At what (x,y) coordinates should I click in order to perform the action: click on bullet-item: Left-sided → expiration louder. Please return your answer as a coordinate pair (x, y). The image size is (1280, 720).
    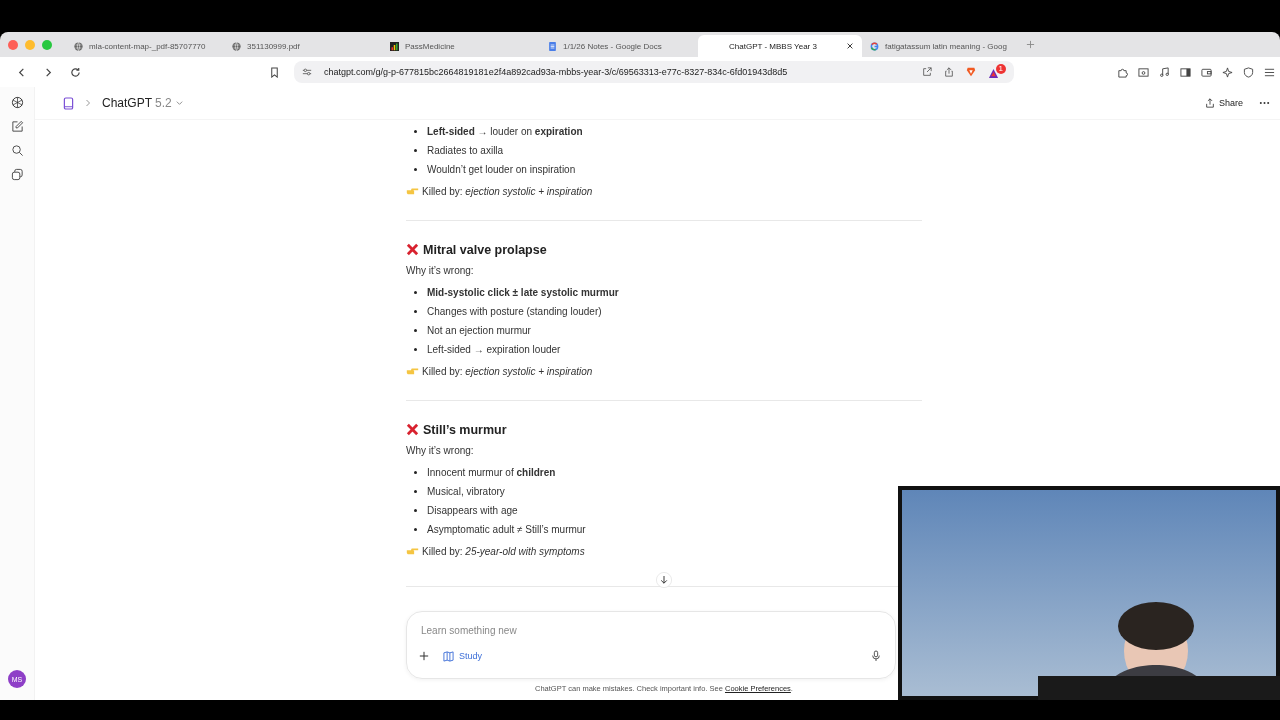
    Looking at the image, I should click on (483, 349).